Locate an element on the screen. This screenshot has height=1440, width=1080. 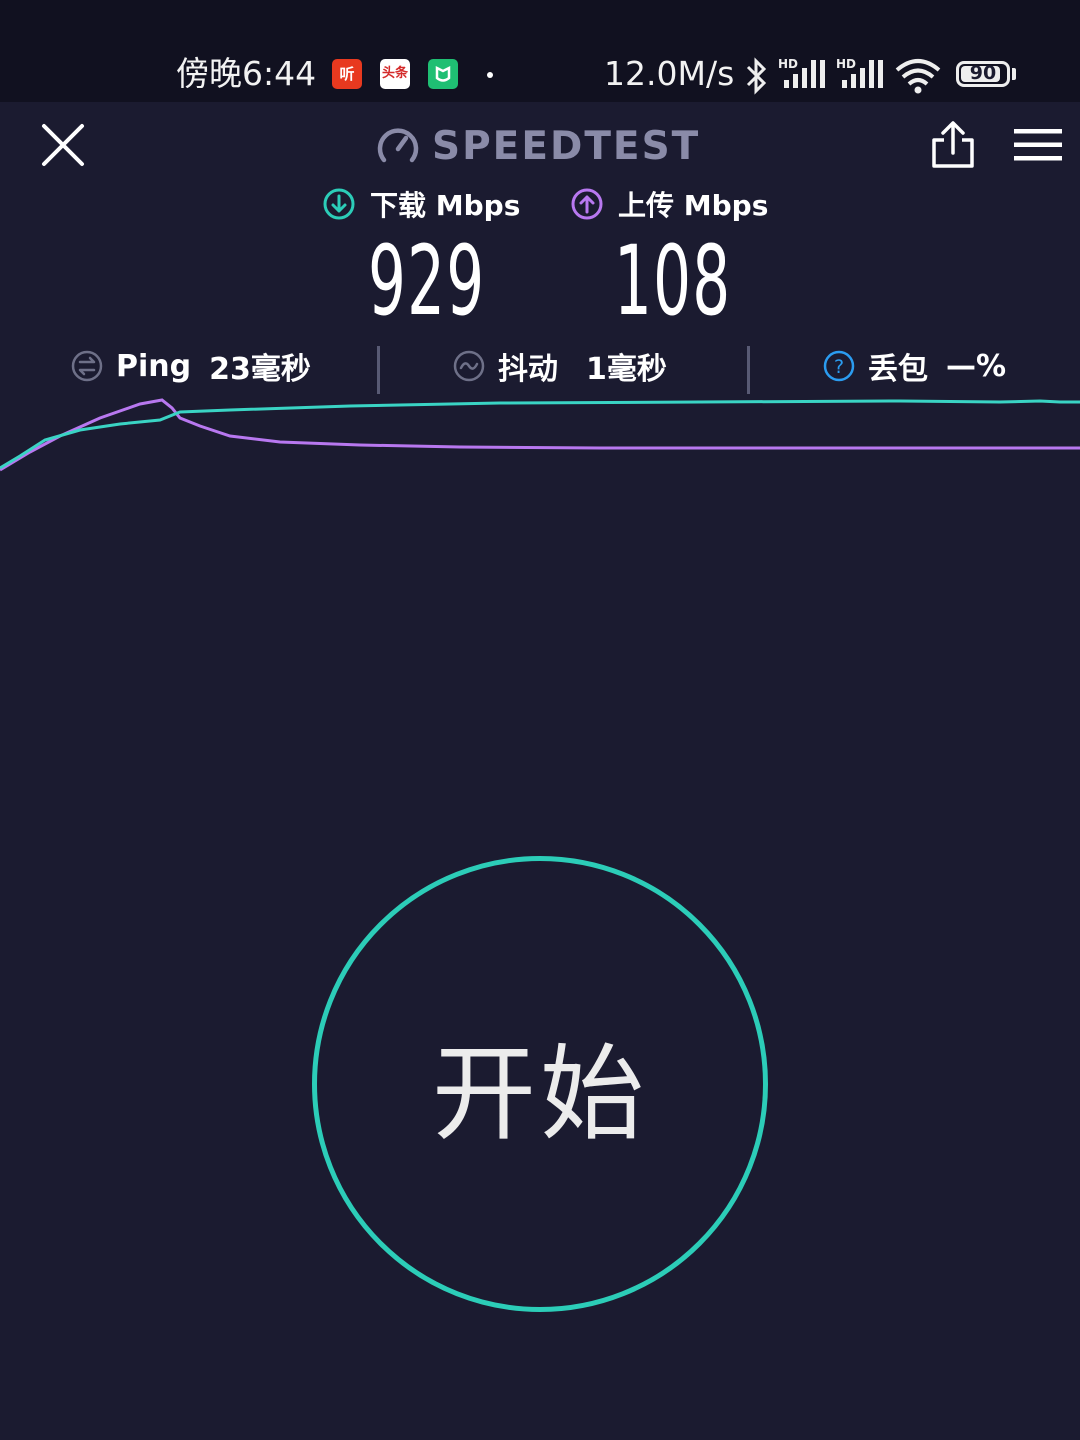
bluetooth-icon is located at coordinates (756, 76).